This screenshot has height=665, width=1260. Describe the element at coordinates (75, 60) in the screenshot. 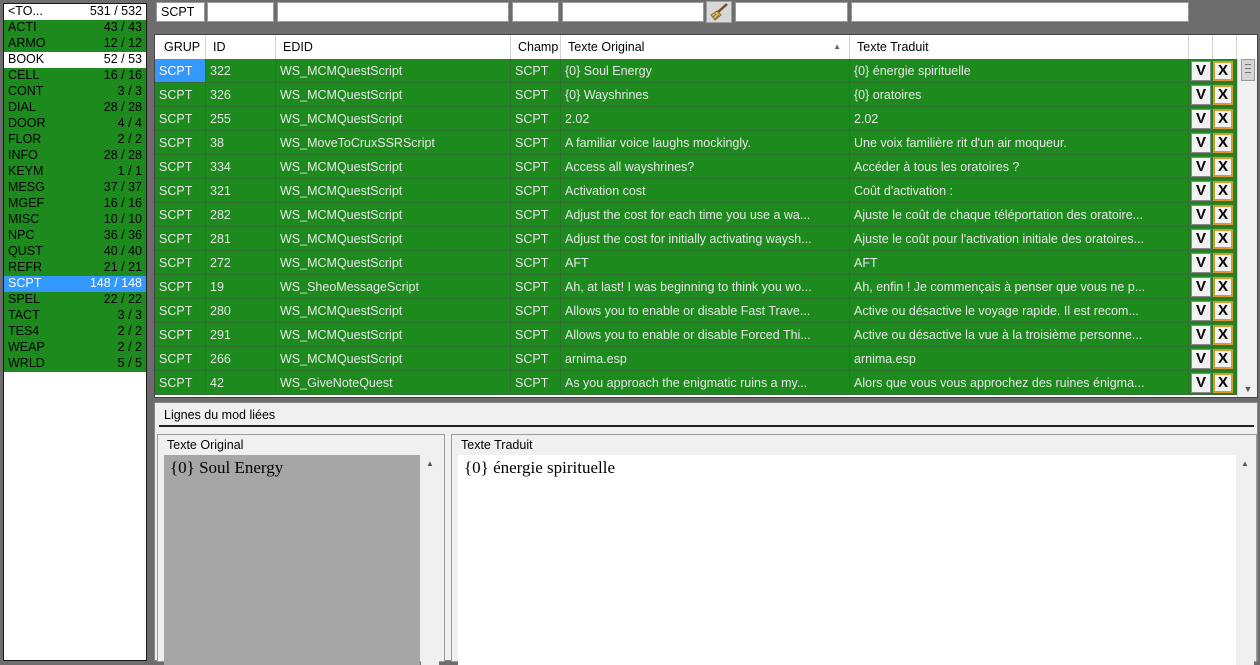

I see `category-item: BOOK 52 / 53` at that location.